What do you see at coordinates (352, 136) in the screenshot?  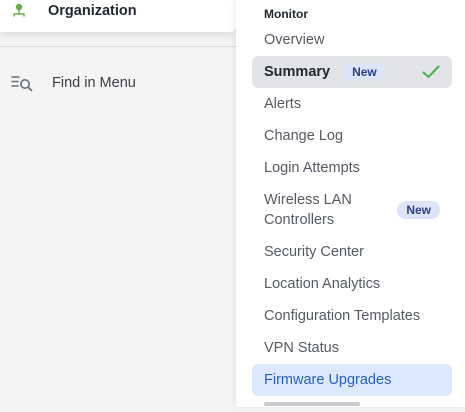 I see `menu-item-change-log: Change Log` at bounding box center [352, 136].